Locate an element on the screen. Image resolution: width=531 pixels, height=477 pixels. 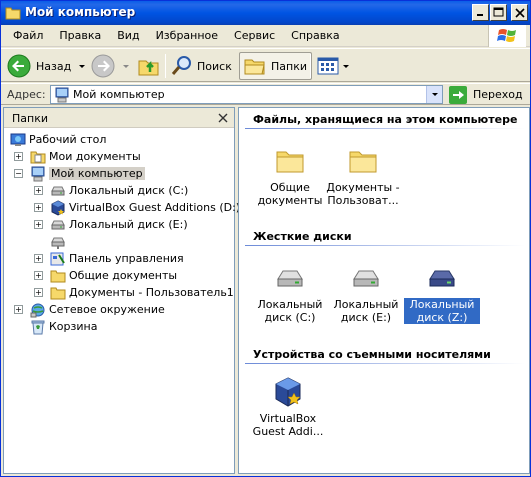
up-folder-button is located at coordinates (149, 66).